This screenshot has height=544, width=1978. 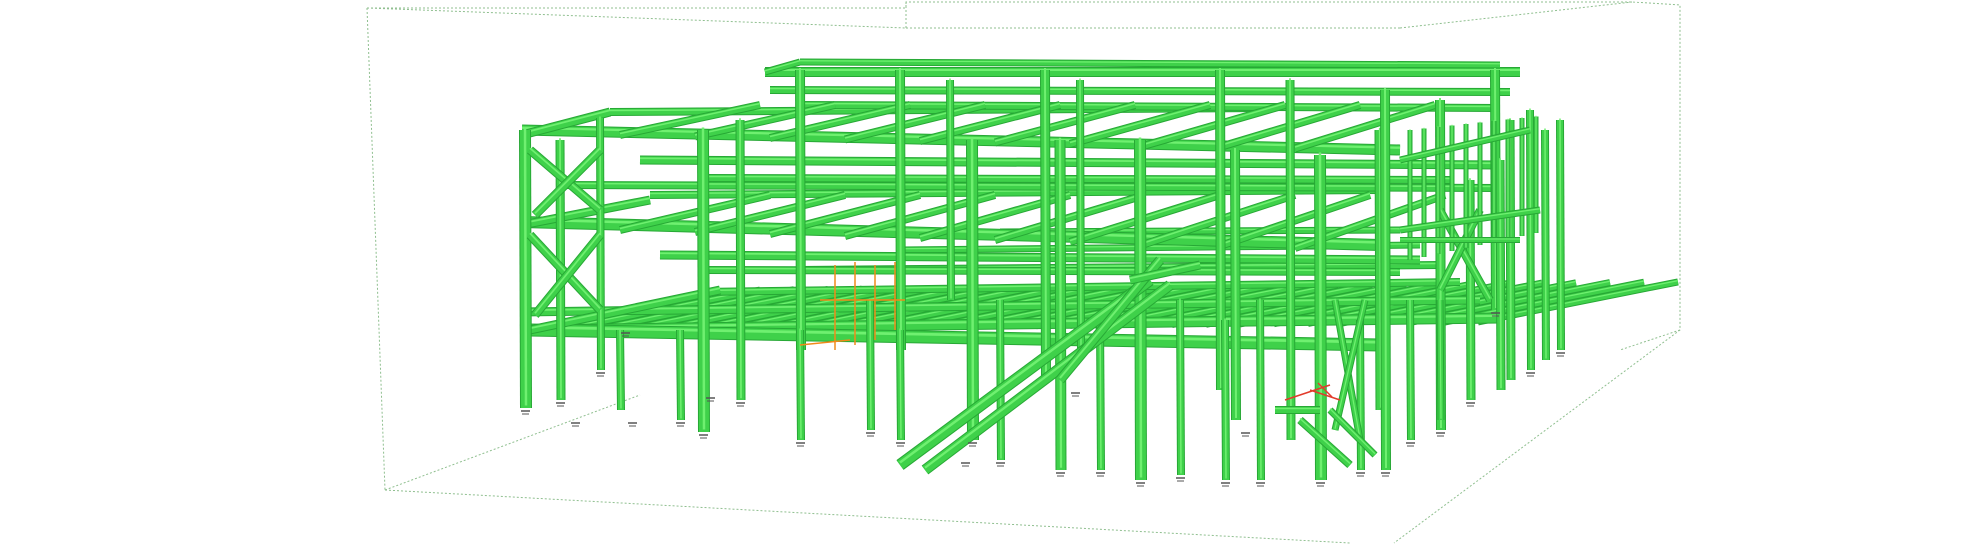 What do you see at coordinates (620, 368) in the screenshot?
I see `column-33-flange` at bounding box center [620, 368].